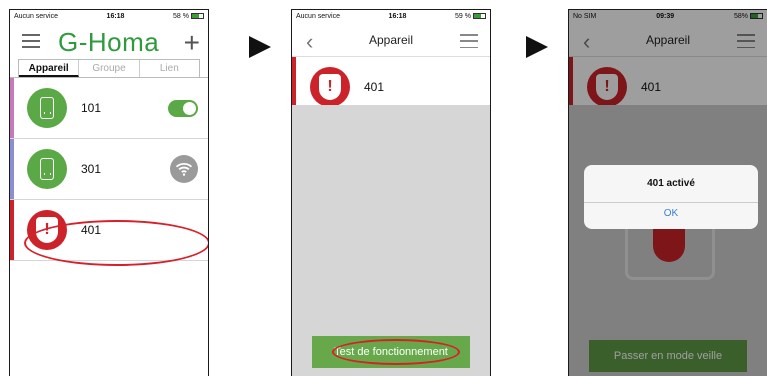 The height and width of the screenshot is (376, 767). What do you see at coordinates (391, 40) in the screenshot?
I see `nav-bar: ‹ Appareil` at bounding box center [391, 40].